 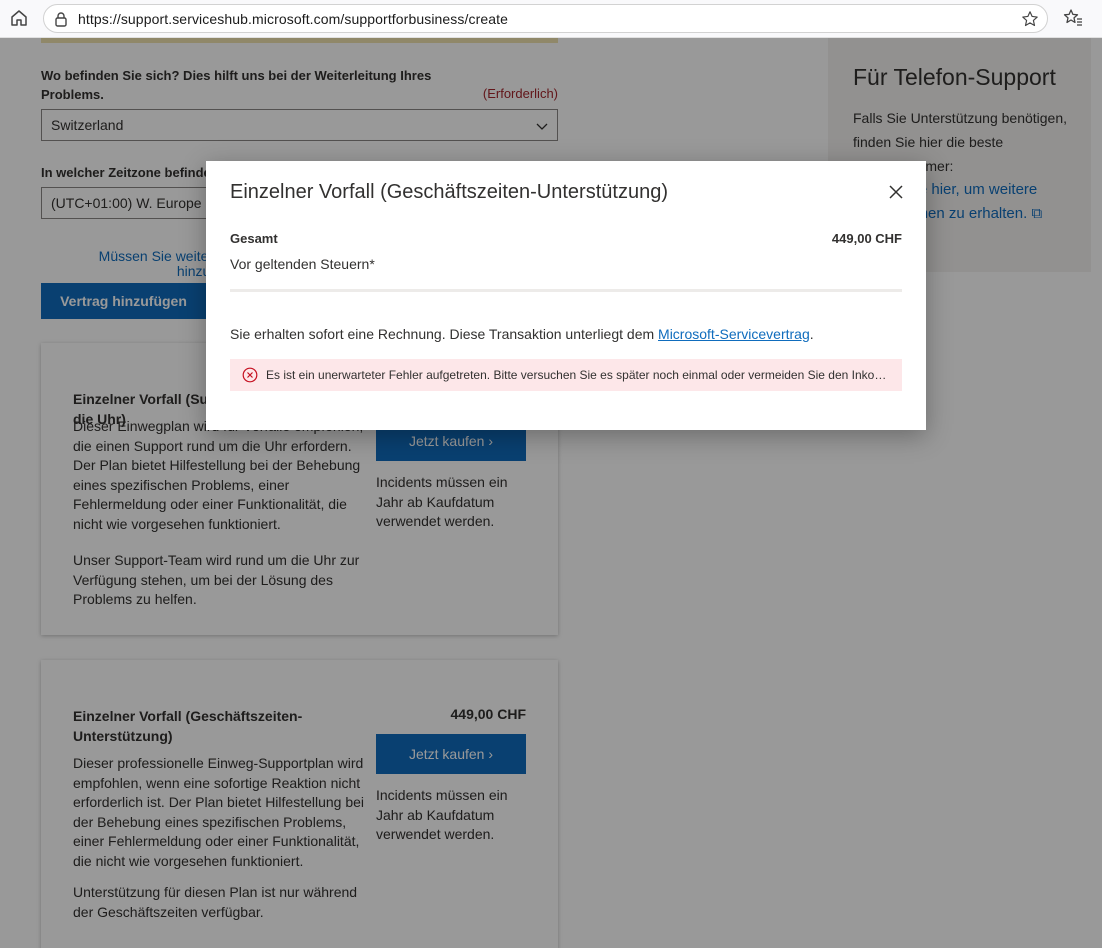 I want to click on close-icon, so click(x=896, y=192).